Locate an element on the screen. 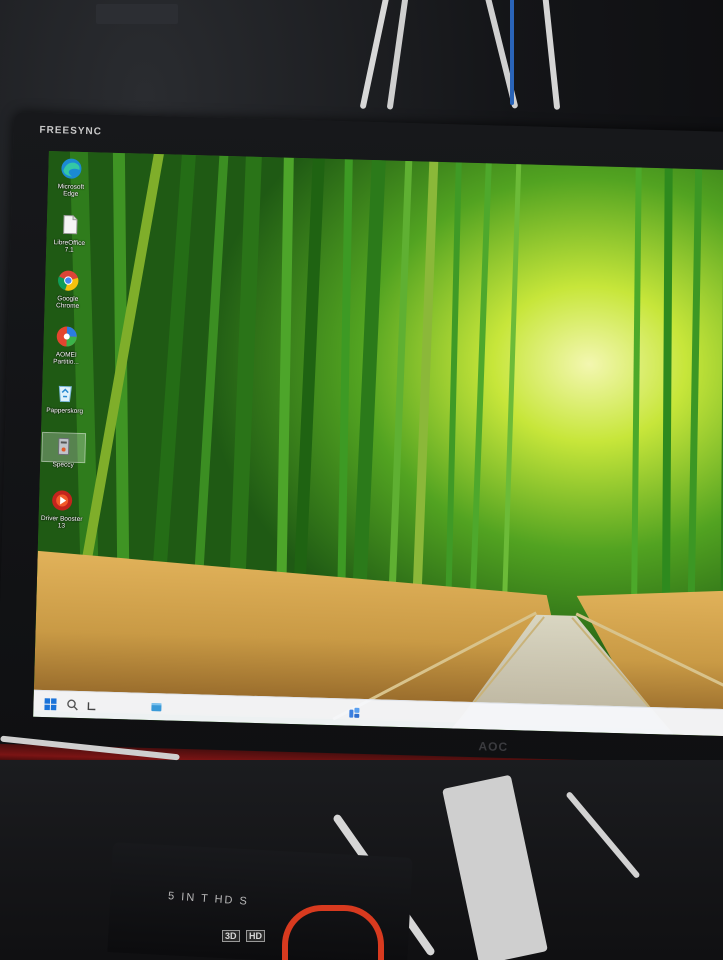 Image resolution: width=723 pixels, height=960 pixels. search-button is located at coordinates (72, 705).